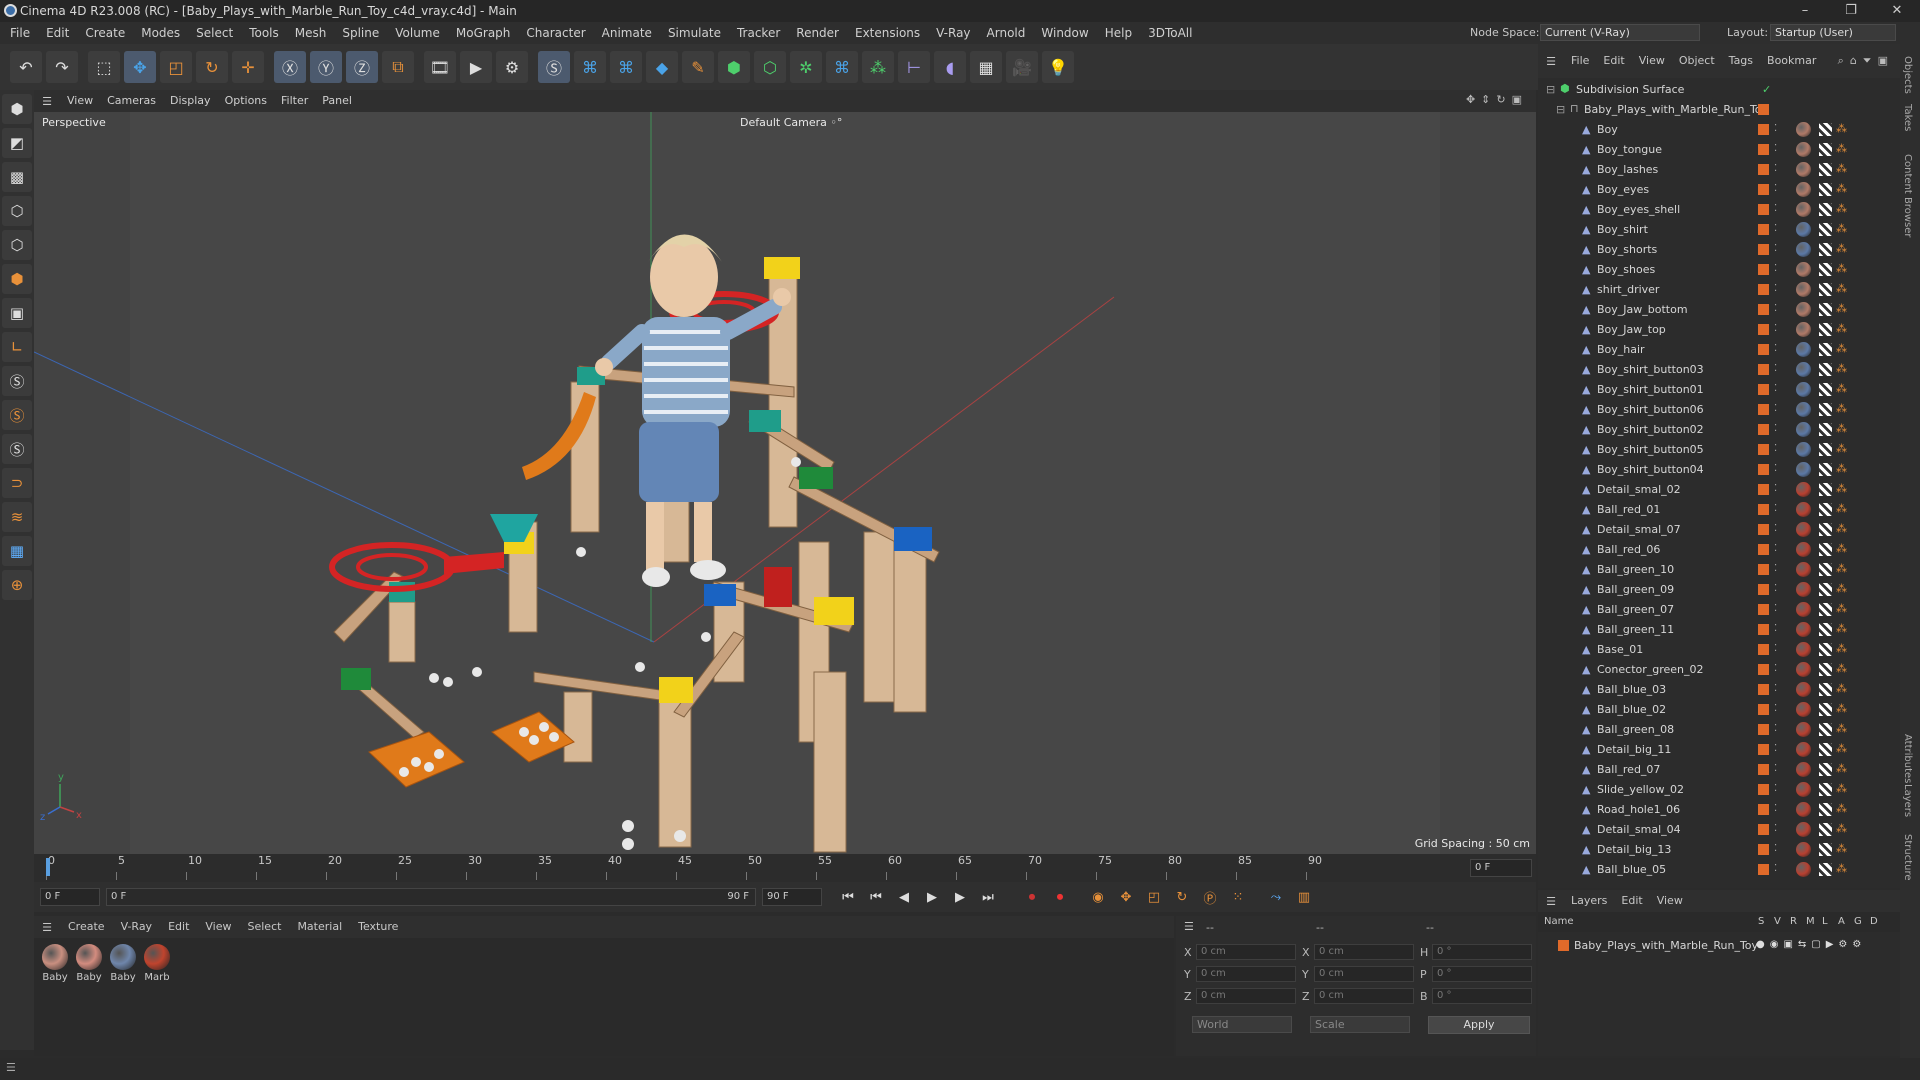 This screenshot has height=1080, width=1920. What do you see at coordinates (1719, 610) in the screenshot?
I see `object-row: ▲ Ball_green_07 ⁚ ⁂` at bounding box center [1719, 610].